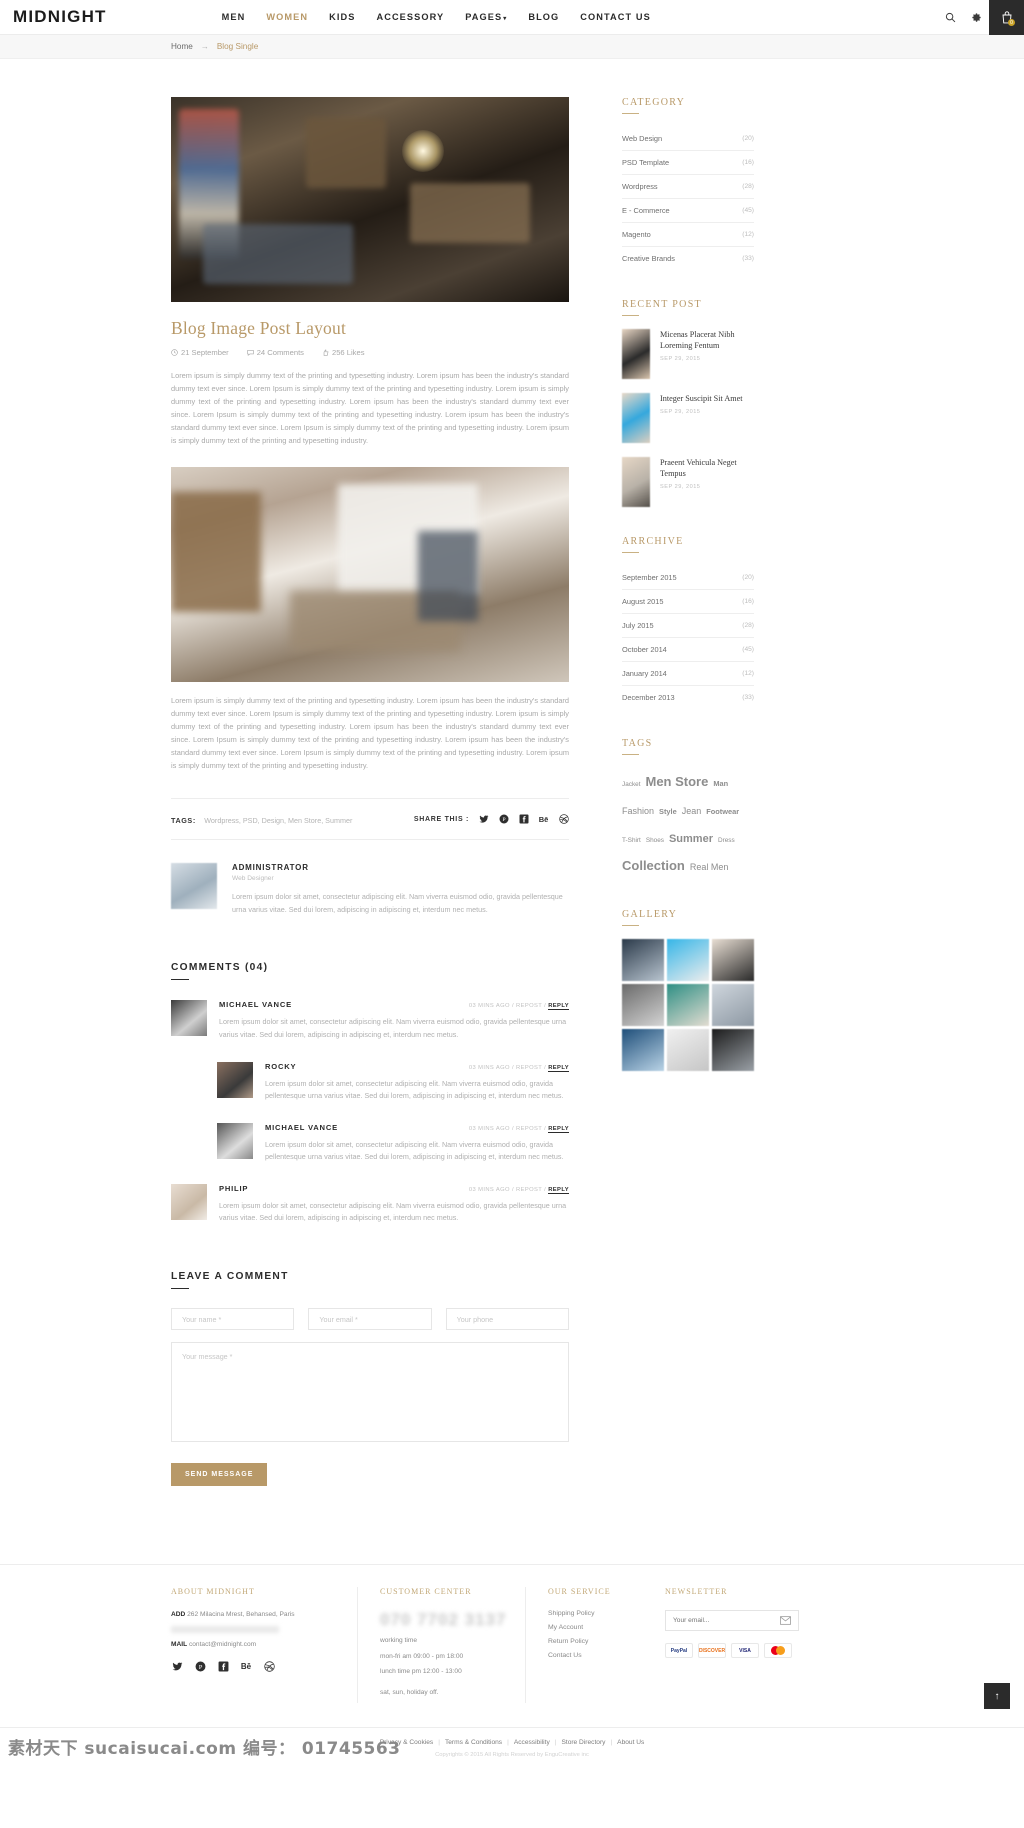 The image size is (1024, 1828). Describe the element at coordinates (593, 1641) in the screenshot. I see `footer-link: Return Policy` at that location.